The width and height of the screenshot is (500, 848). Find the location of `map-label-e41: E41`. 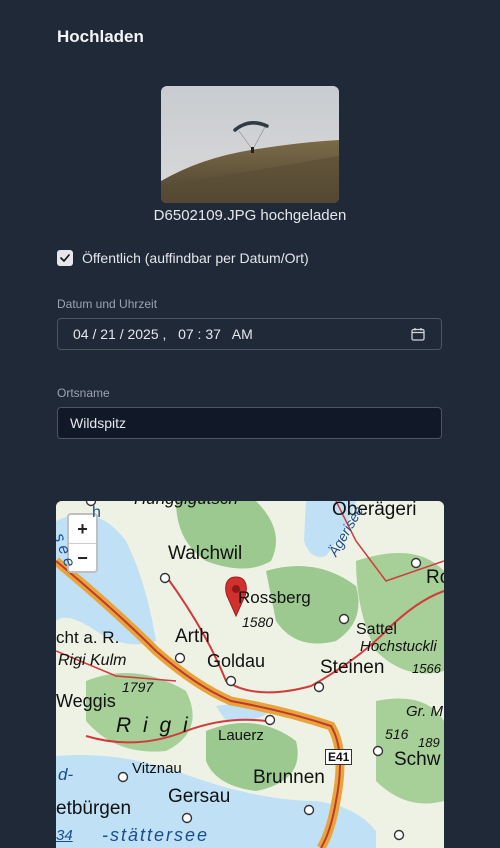

map-label-e41: E41 is located at coordinates (339, 757).